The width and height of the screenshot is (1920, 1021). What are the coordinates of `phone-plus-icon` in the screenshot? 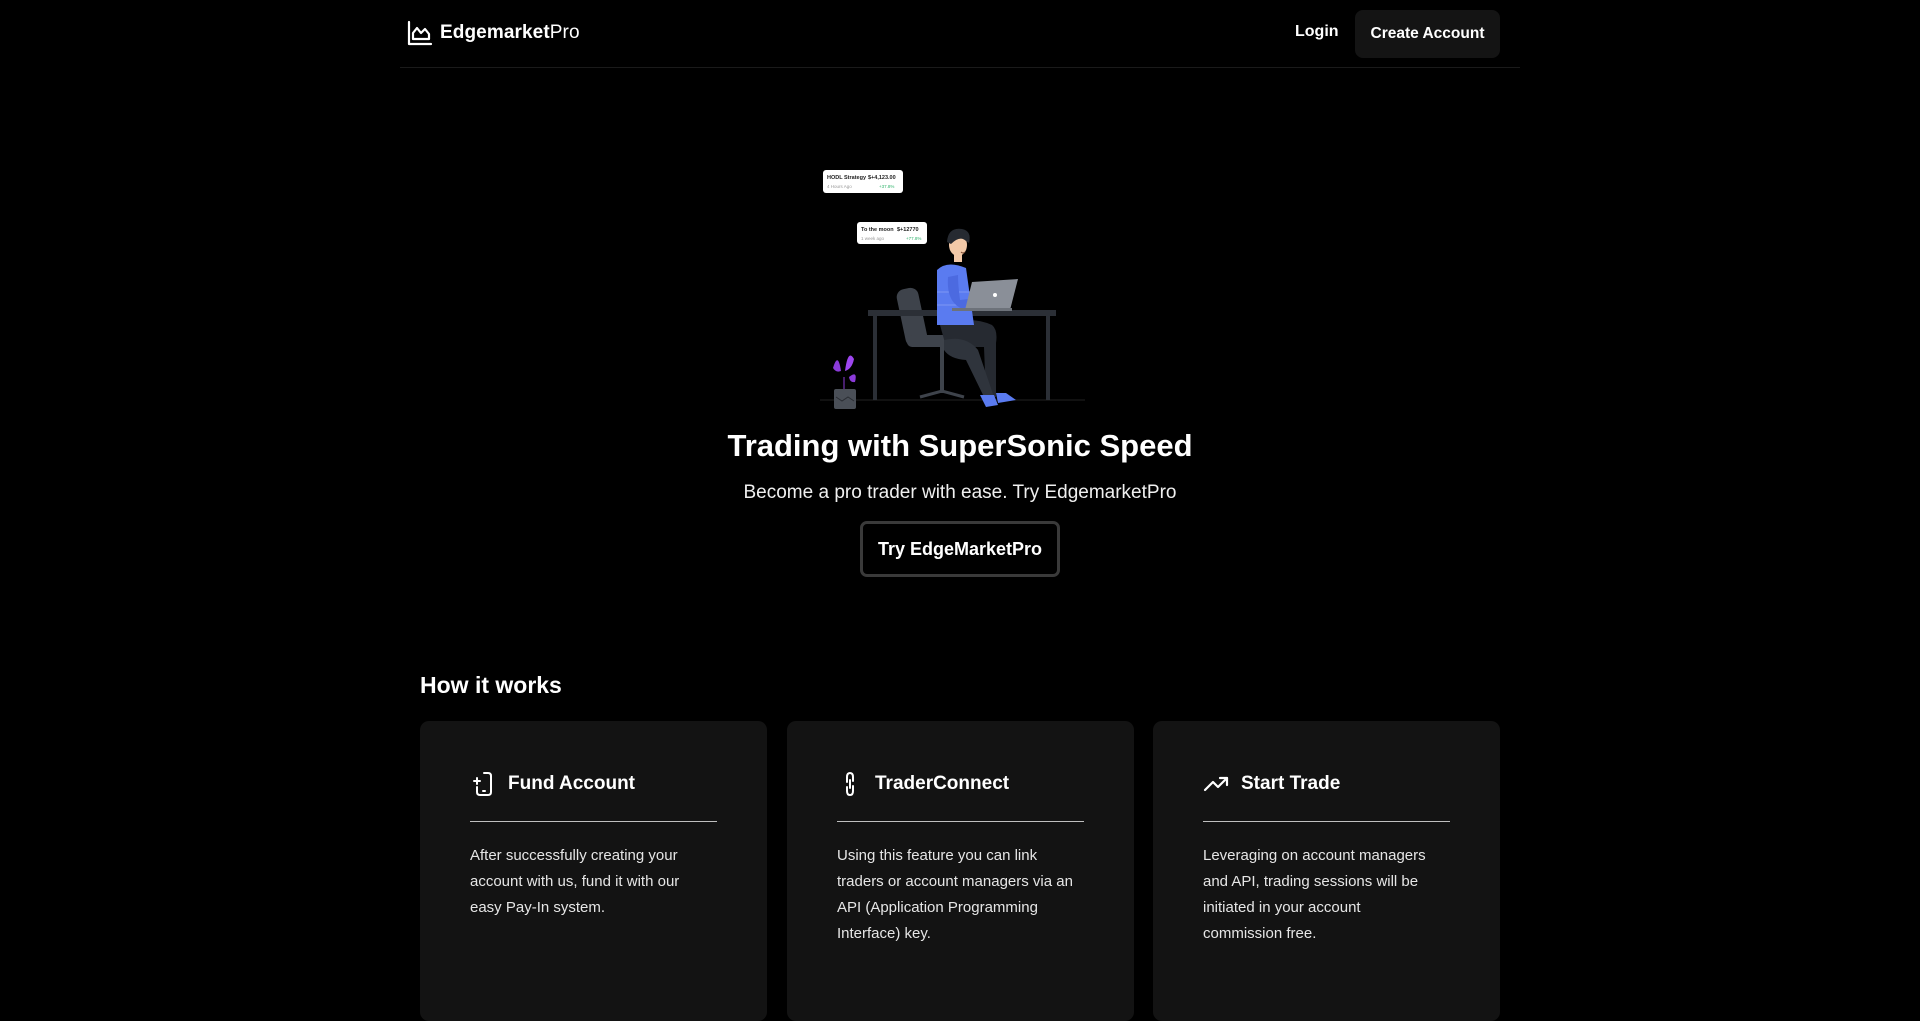 It's located at (482, 784).